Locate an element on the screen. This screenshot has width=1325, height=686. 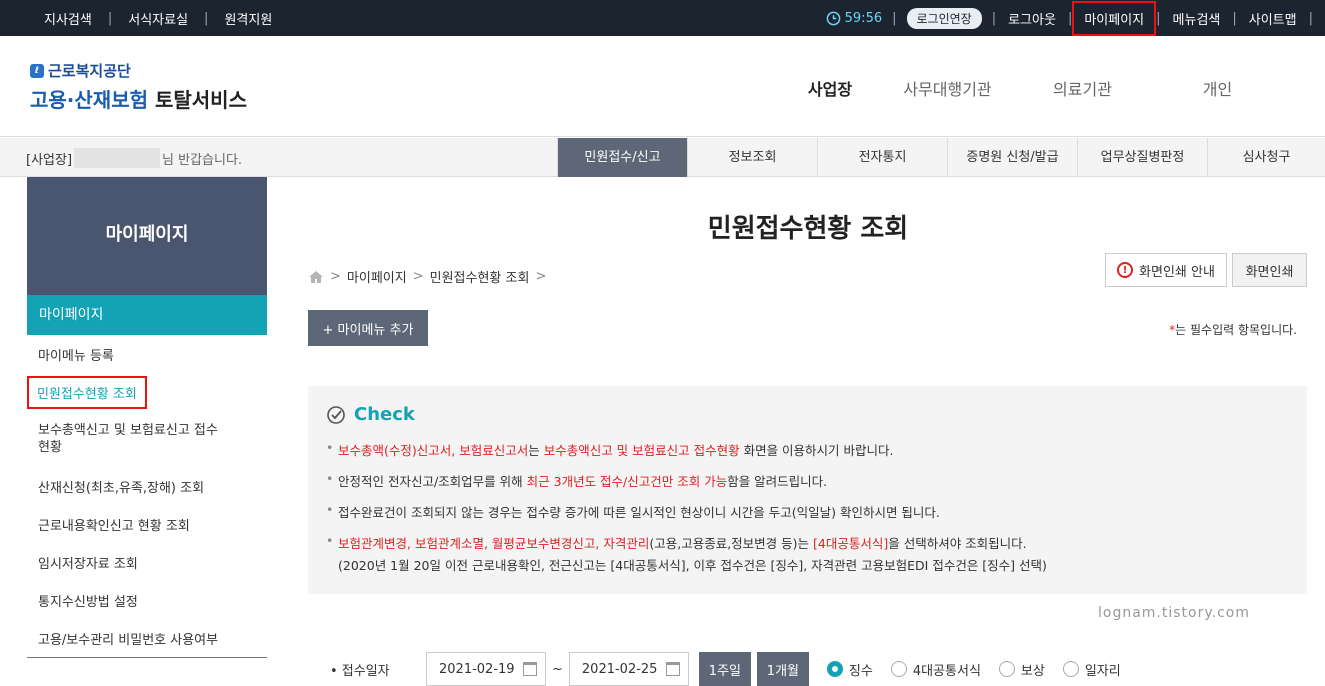
logo-service-b: 토탈서비스 is located at coordinates (200, 100).